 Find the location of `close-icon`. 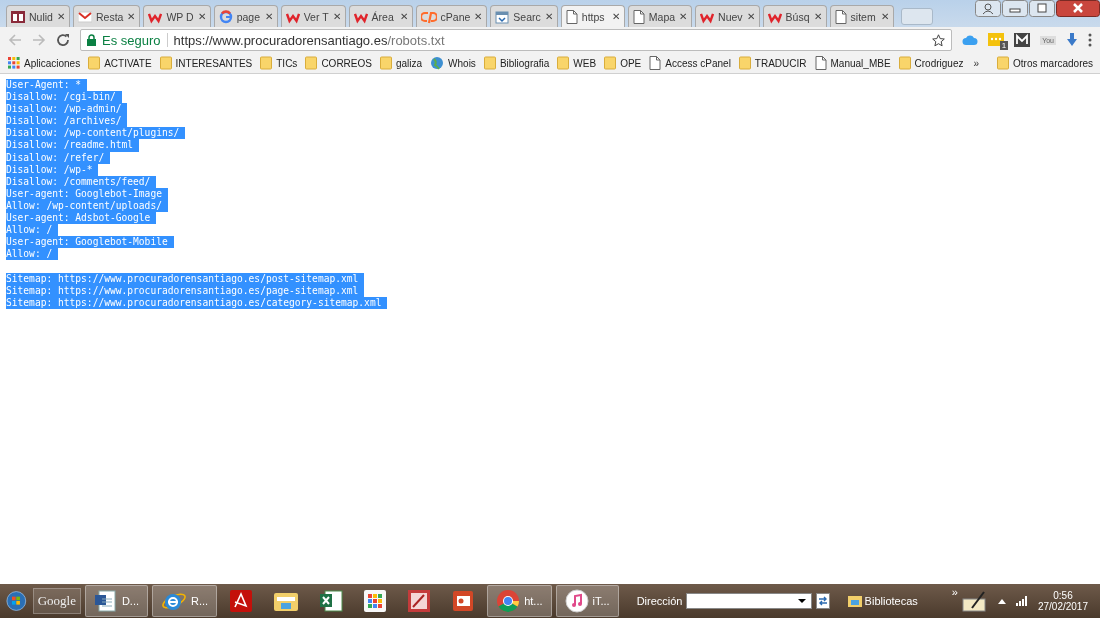

close-icon is located at coordinates (1078, 8).